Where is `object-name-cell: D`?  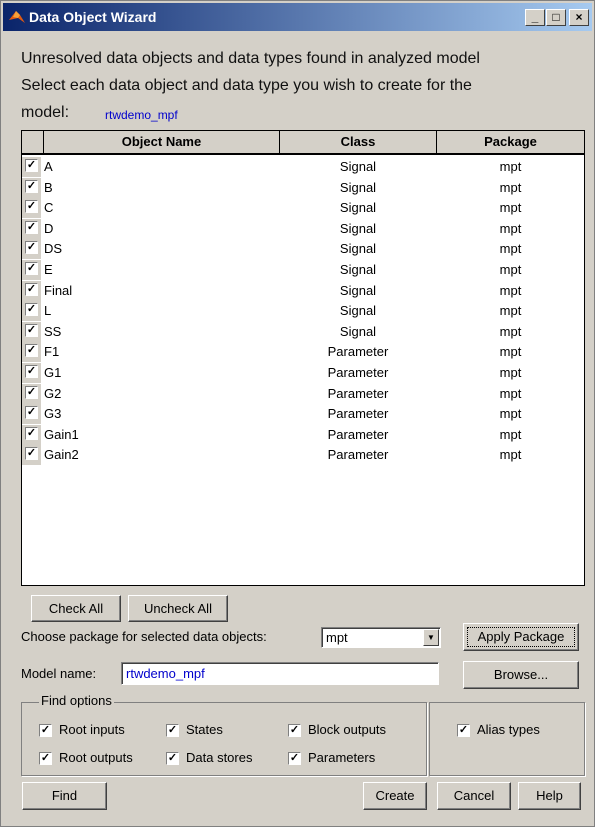 object-name-cell: D is located at coordinates (49, 228).